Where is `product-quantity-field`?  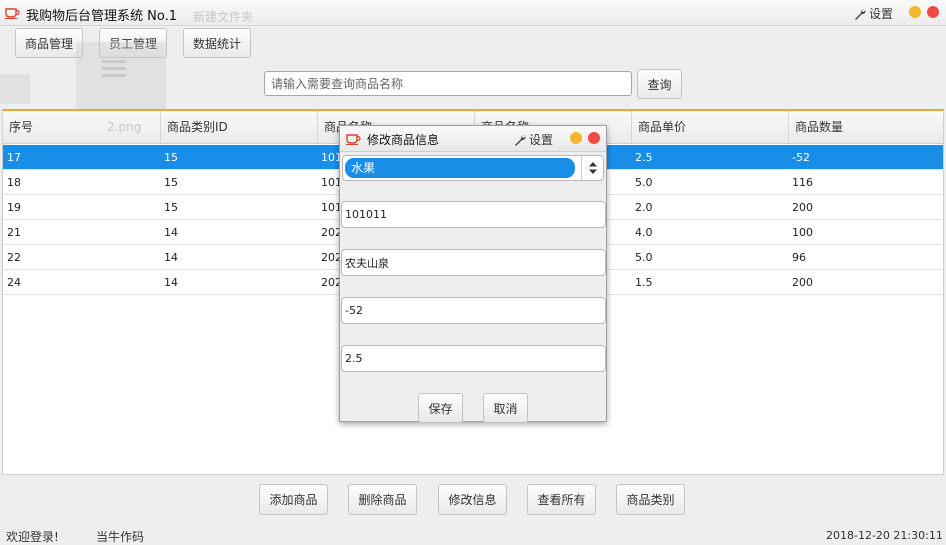 product-quantity-field is located at coordinates (473, 310).